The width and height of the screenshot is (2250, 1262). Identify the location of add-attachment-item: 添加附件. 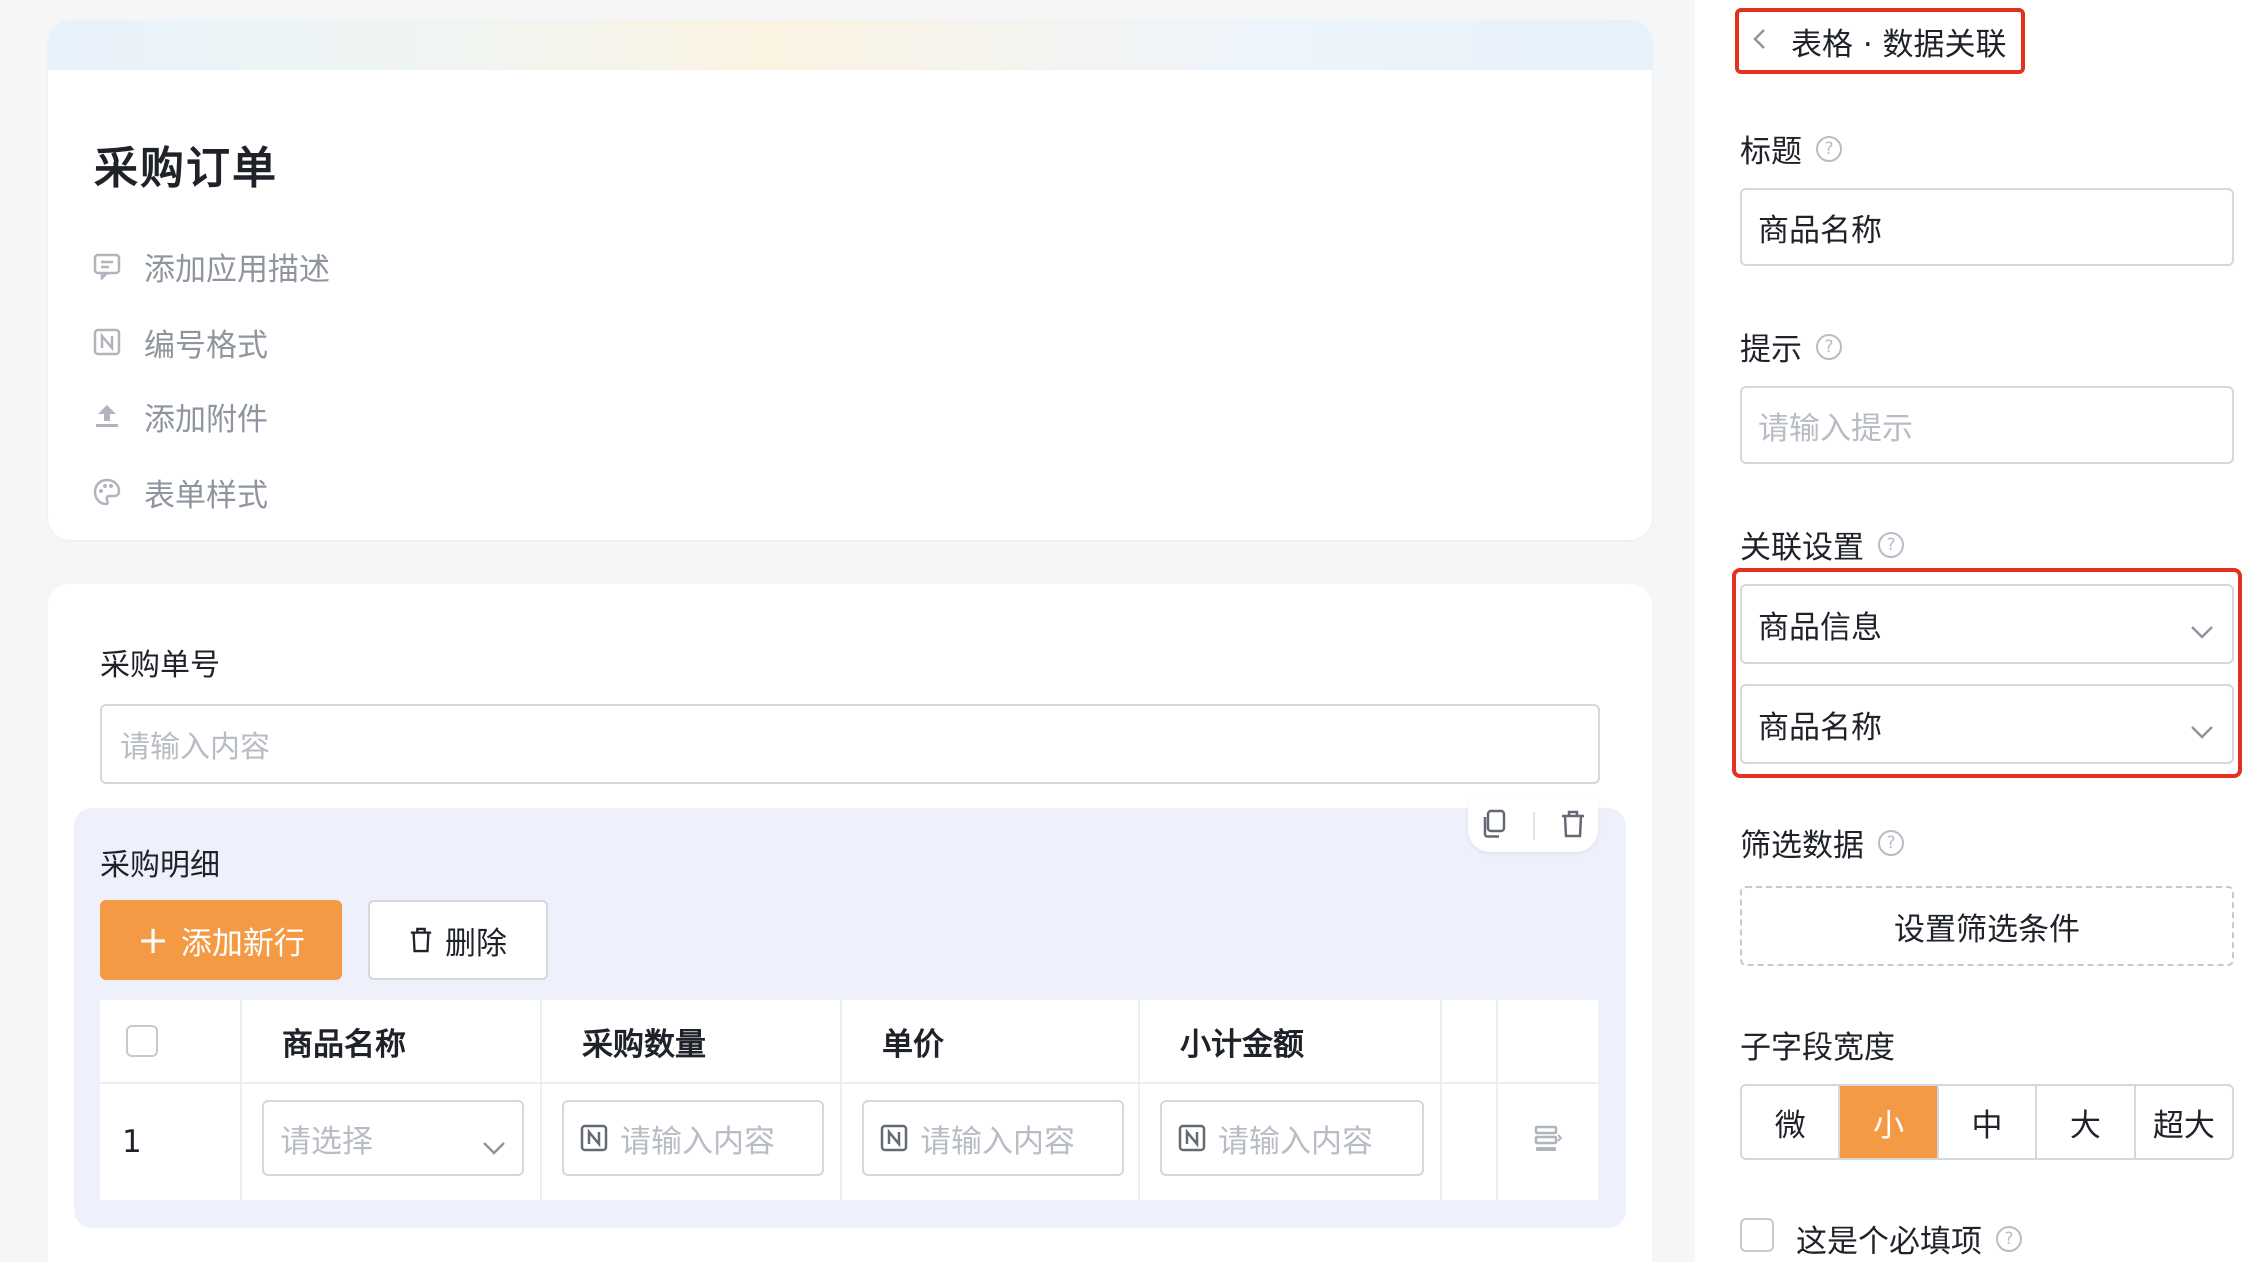
(180, 416).